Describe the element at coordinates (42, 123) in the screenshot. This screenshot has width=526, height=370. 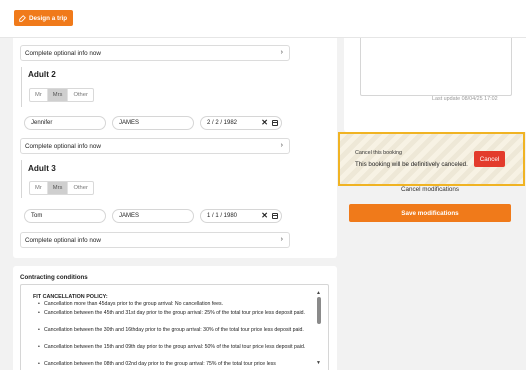
I see `first-name-value: Jennifer` at that location.